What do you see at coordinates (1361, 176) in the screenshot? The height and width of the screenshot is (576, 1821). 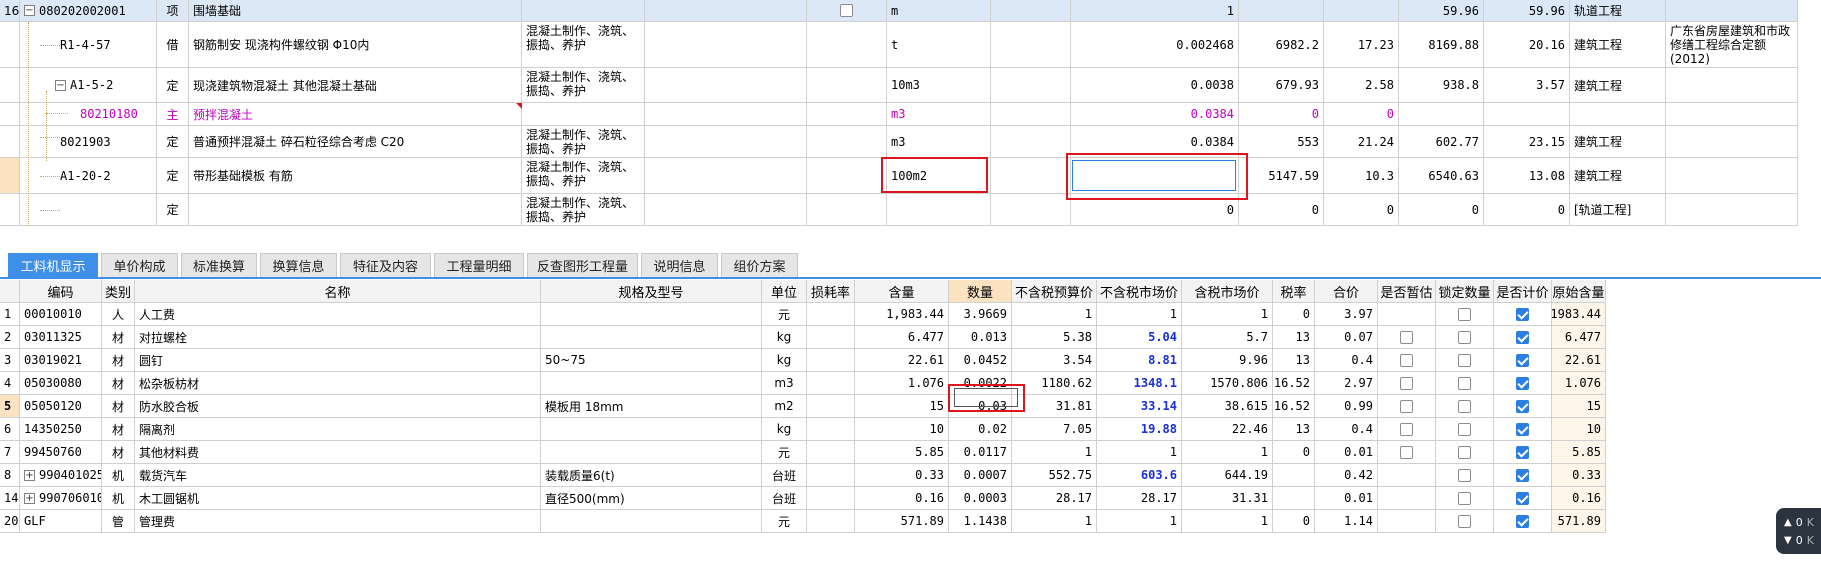 I see `cell-p2: 10.3` at bounding box center [1361, 176].